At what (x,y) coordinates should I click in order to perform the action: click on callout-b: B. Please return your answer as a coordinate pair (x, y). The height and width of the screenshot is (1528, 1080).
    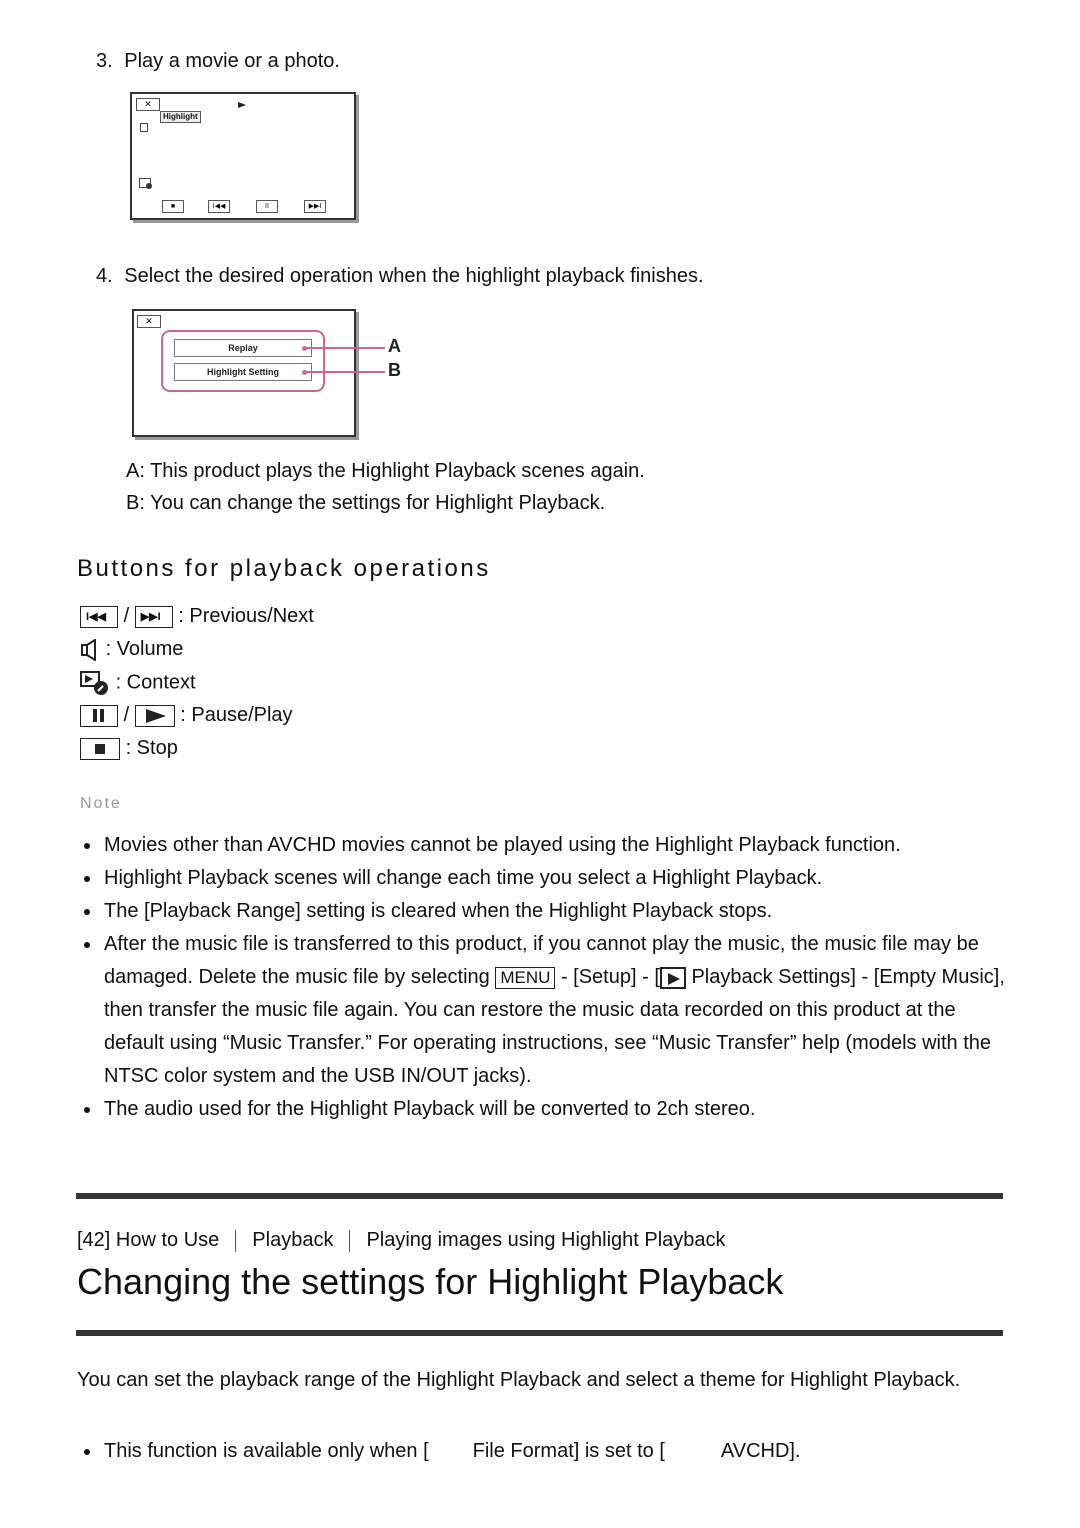
    Looking at the image, I should click on (394, 370).